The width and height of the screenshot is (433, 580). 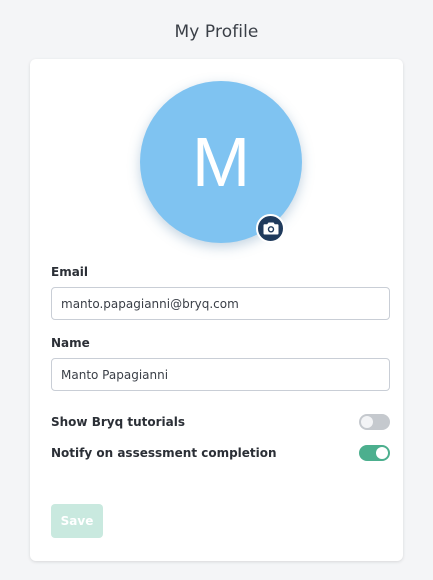 What do you see at coordinates (374, 453) in the screenshot?
I see `notify-toggle` at bounding box center [374, 453].